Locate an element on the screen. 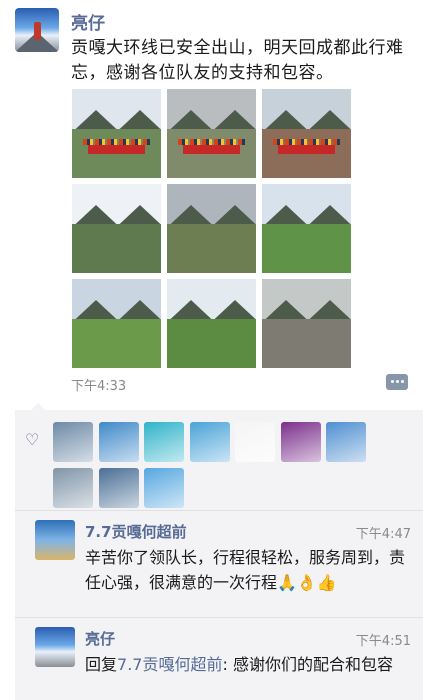 This screenshot has height=700, width=436. comment-more-button is located at coordinates (397, 382).